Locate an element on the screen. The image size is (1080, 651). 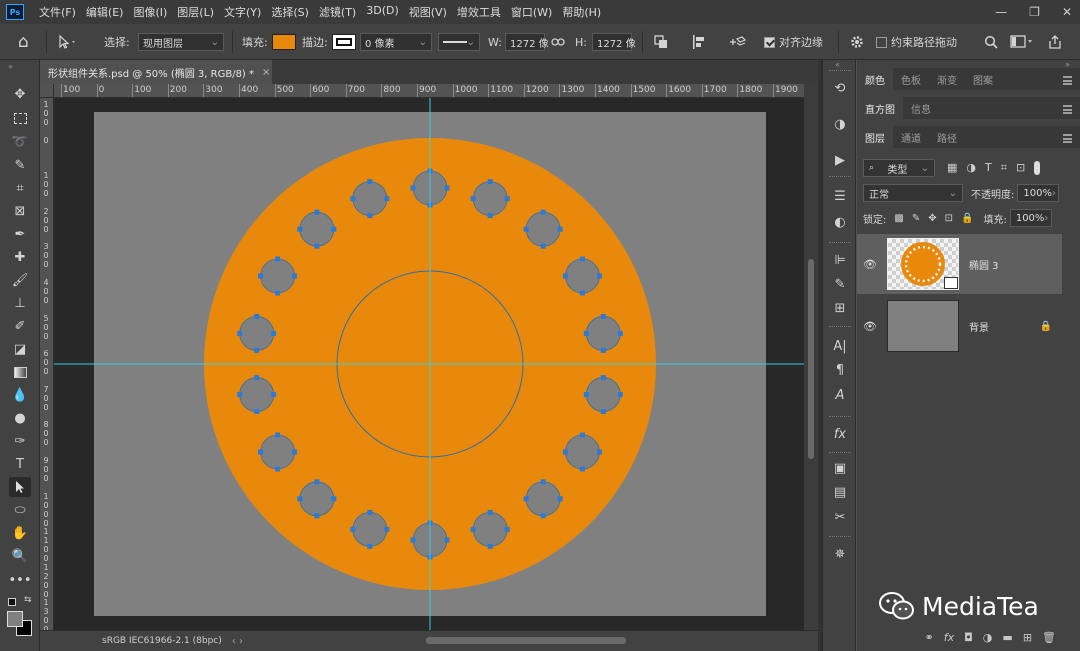
menu-item-6: 滤镜(T) is located at coordinates (337, 12).